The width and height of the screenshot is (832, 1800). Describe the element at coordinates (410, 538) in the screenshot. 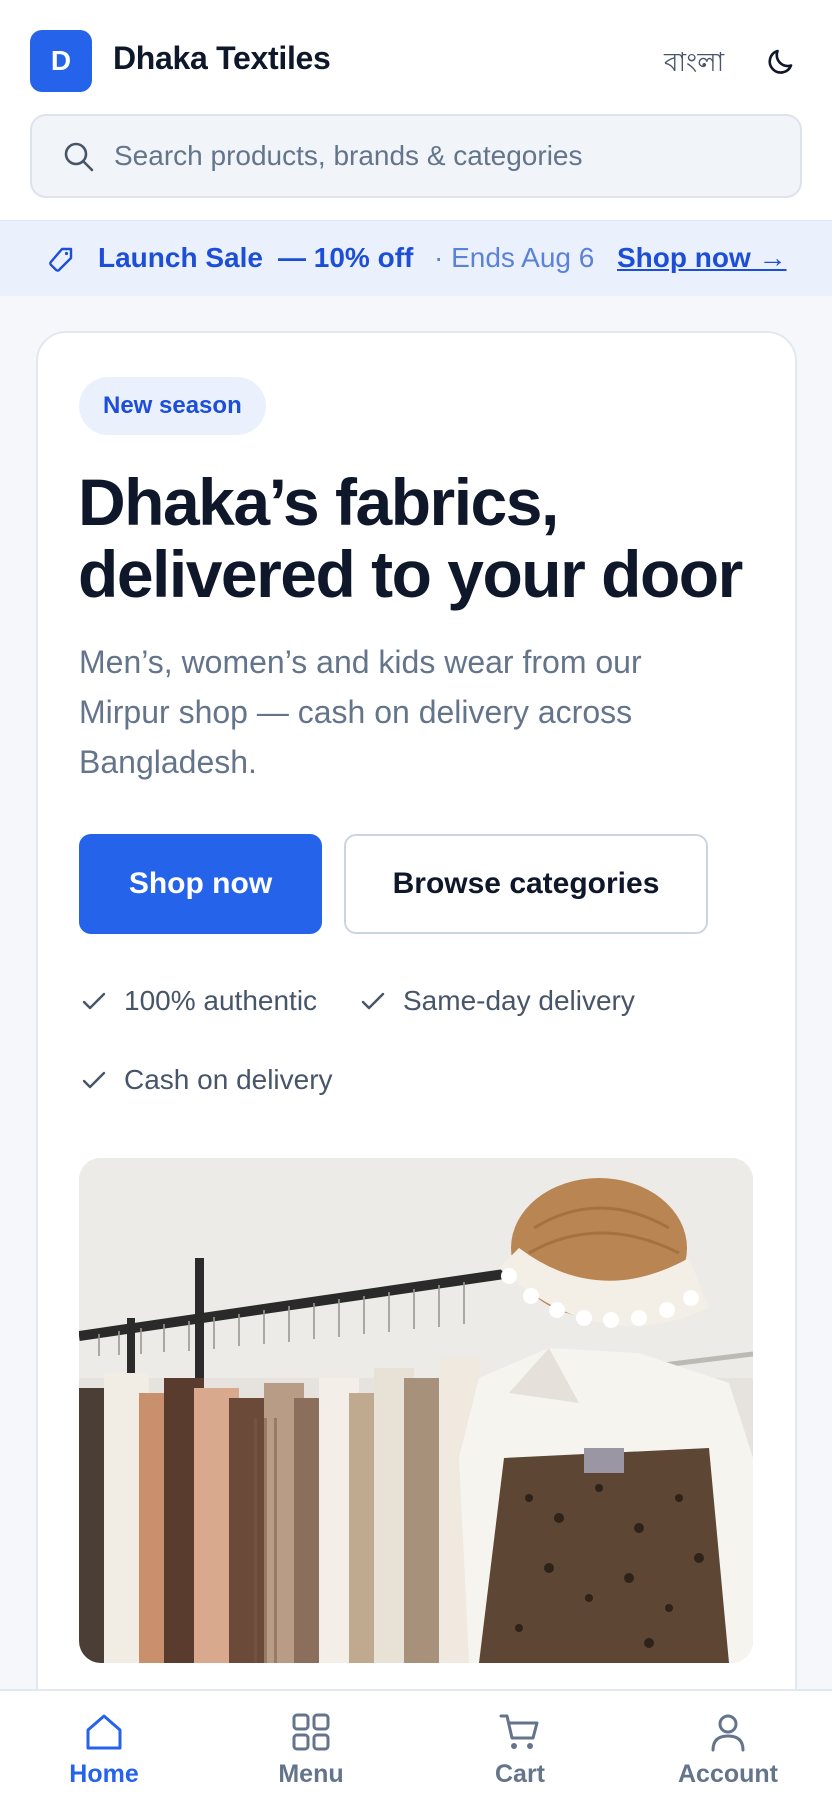

I see `hero-title: Dhaka’s fabrics, delivered to your door` at that location.